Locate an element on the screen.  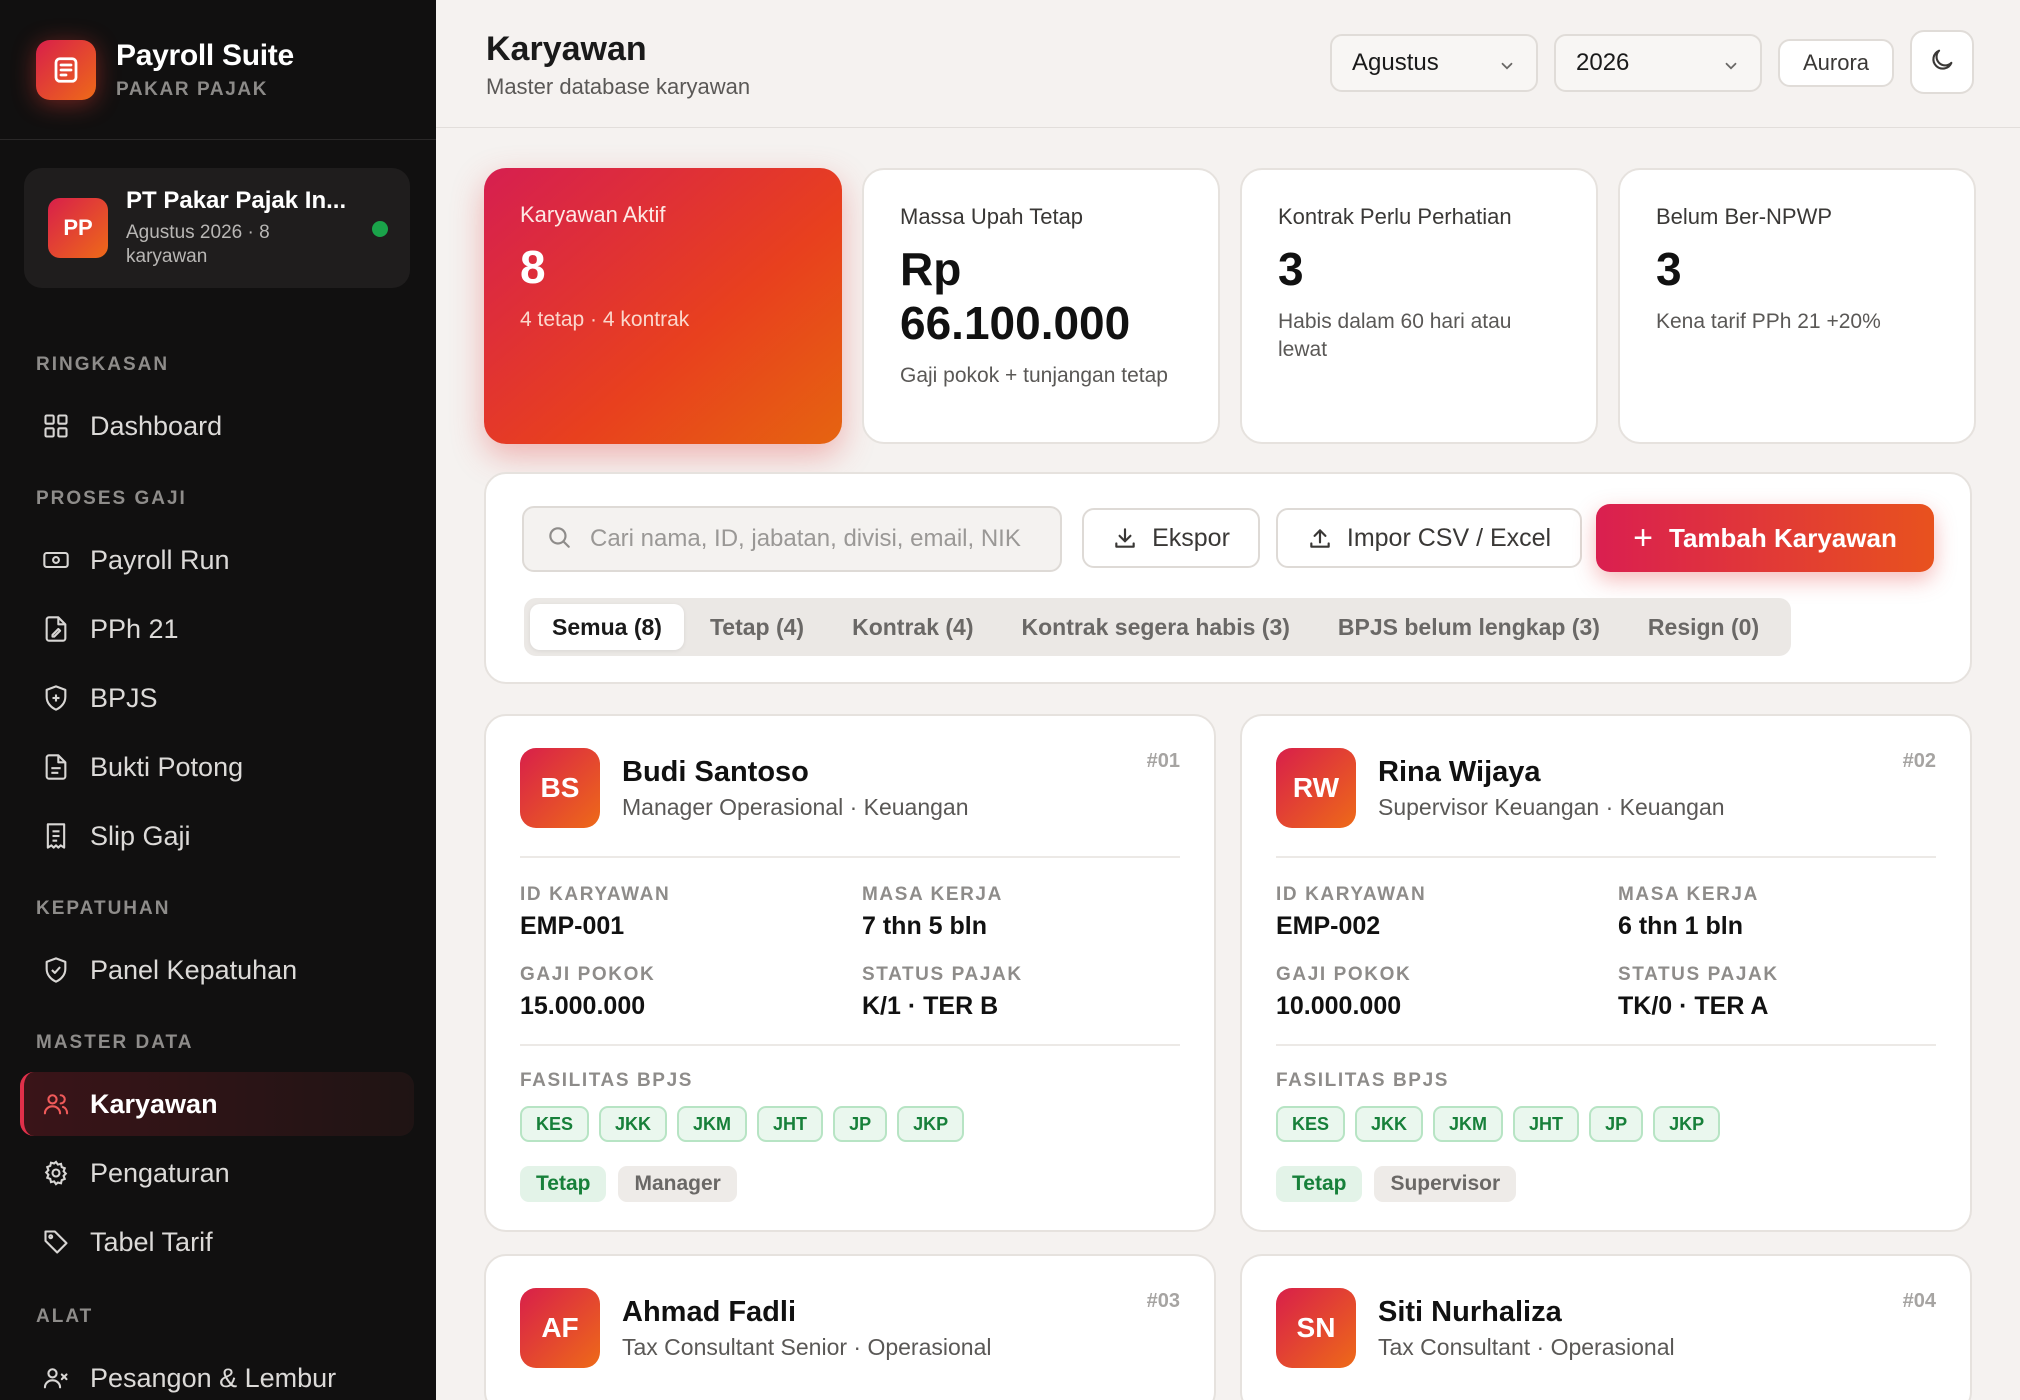
sidebar-item-pengaturan: Pengaturan is located at coordinates (217, 1173).